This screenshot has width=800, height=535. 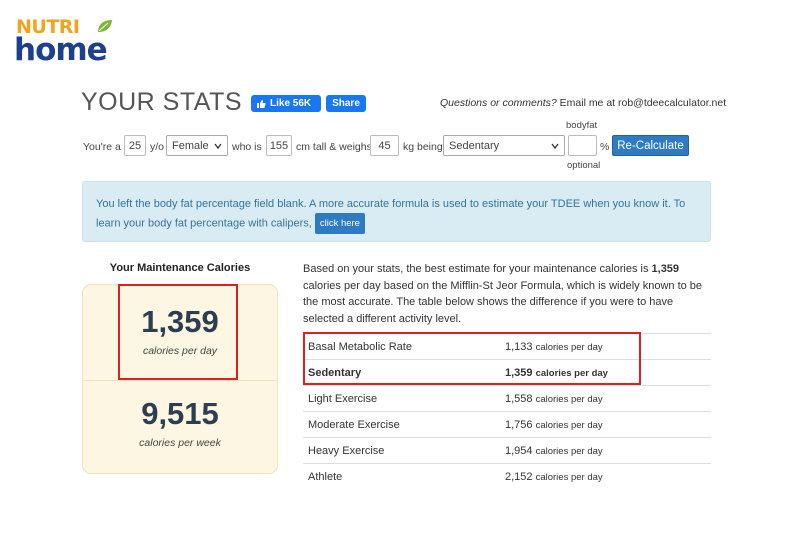 I want to click on card-divider, so click(x=180, y=380).